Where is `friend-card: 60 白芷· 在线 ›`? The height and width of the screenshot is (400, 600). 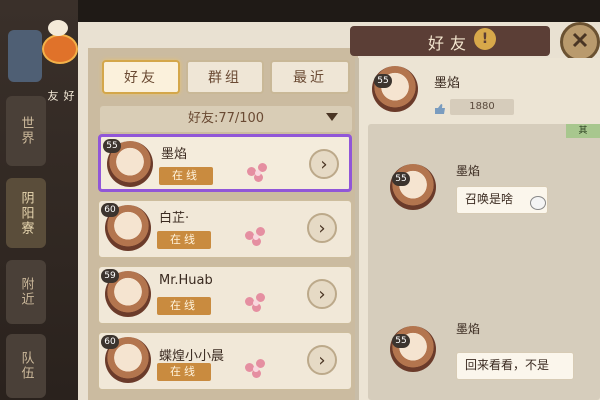
friend-card: 60 白芷· 在线 › is located at coordinates (225, 229).